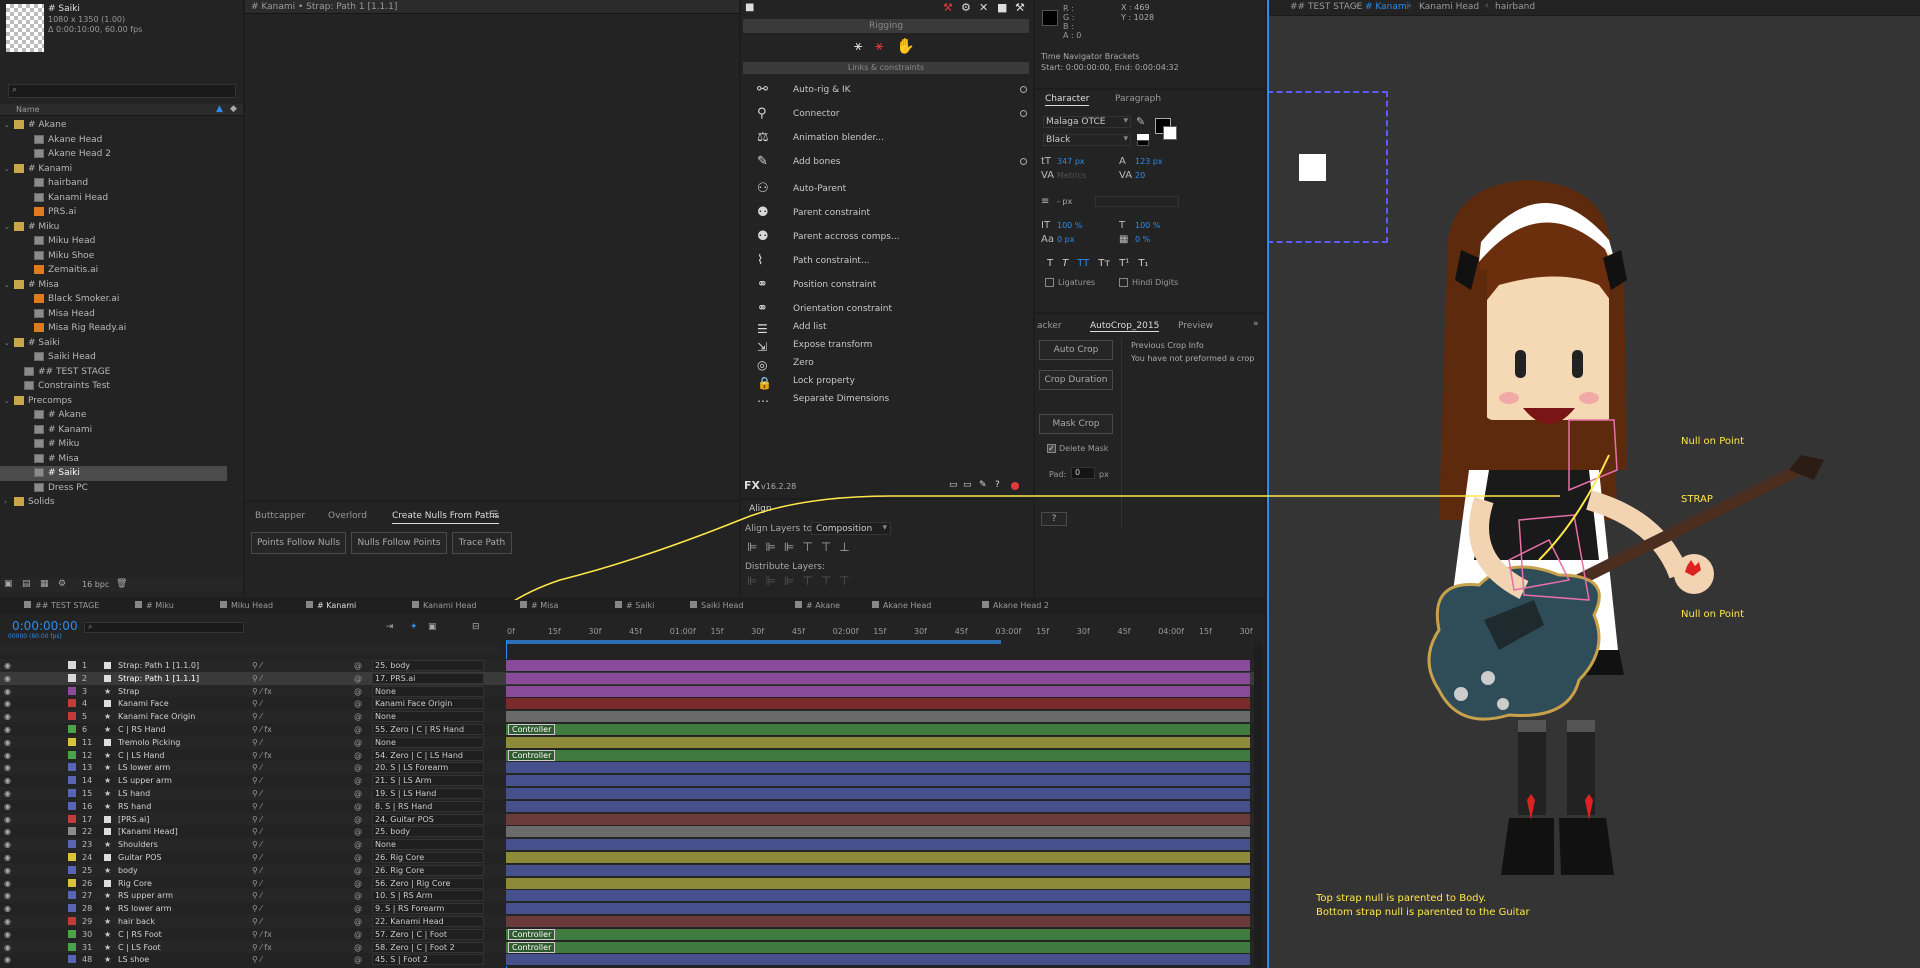  Describe the element at coordinates (1083, 473) in the screenshot. I see `pad-input: 0` at that location.